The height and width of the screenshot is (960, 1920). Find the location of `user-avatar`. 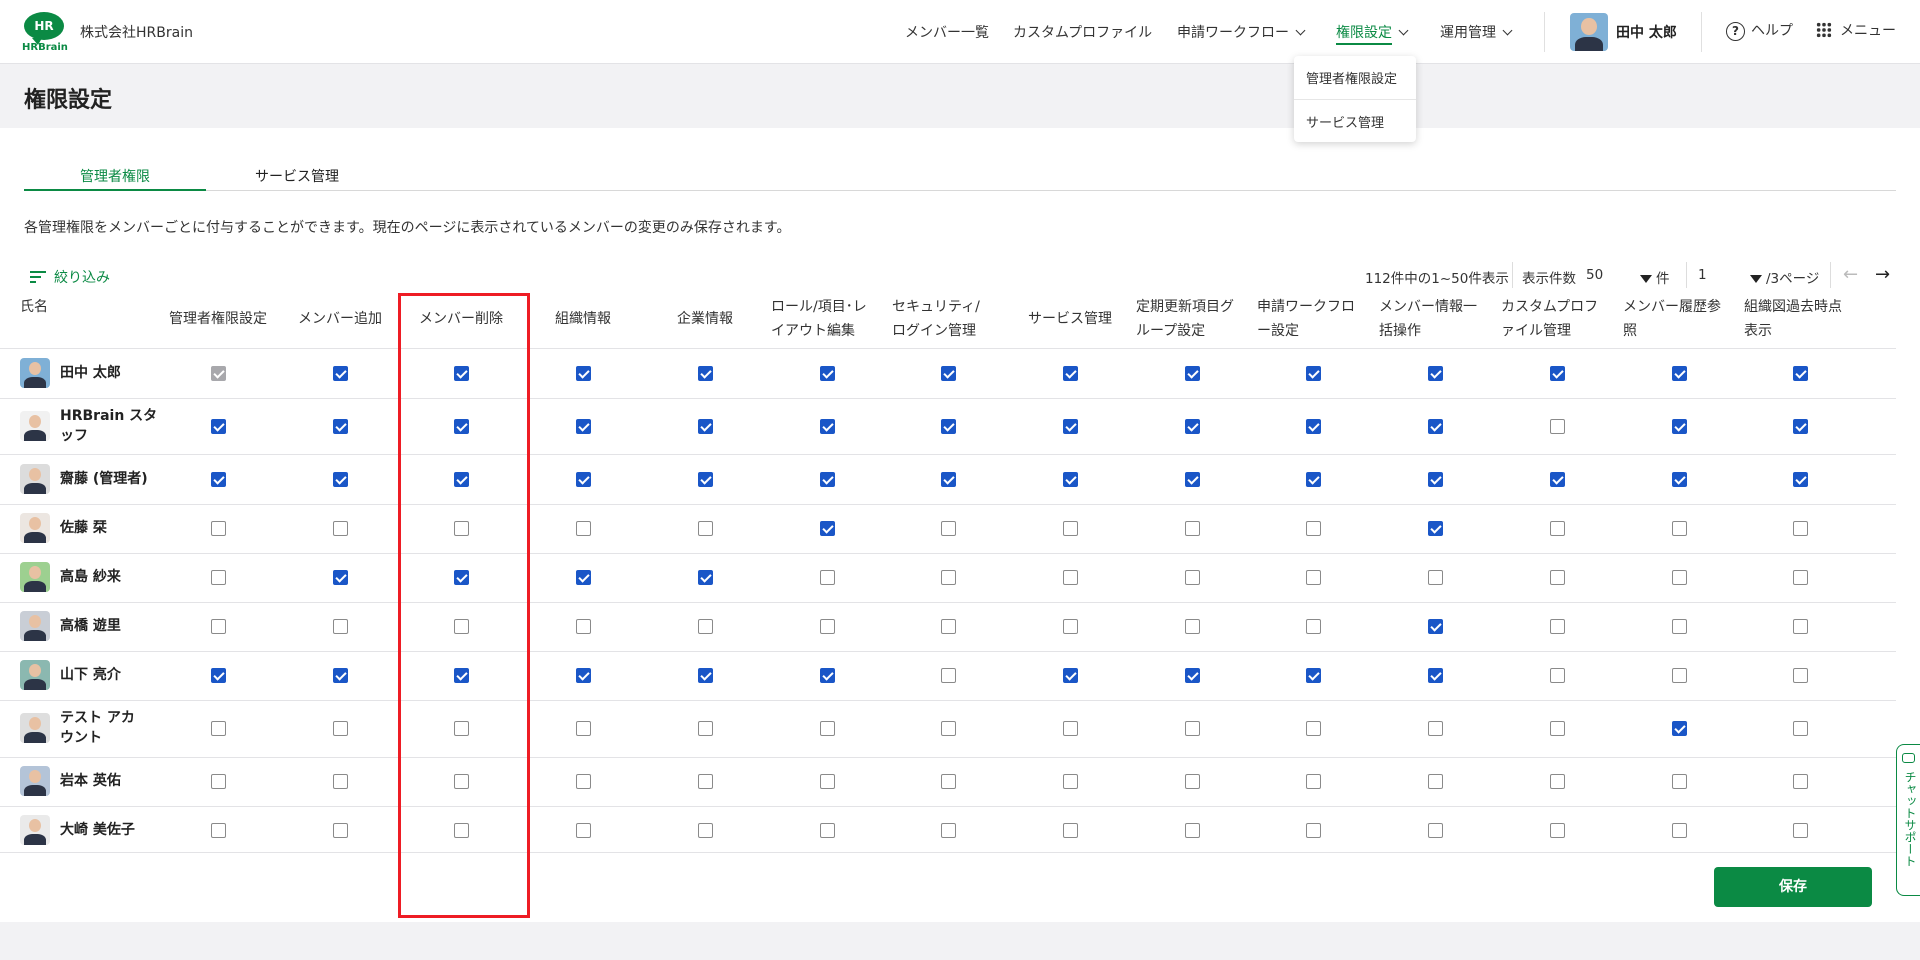

user-avatar is located at coordinates (1589, 32).